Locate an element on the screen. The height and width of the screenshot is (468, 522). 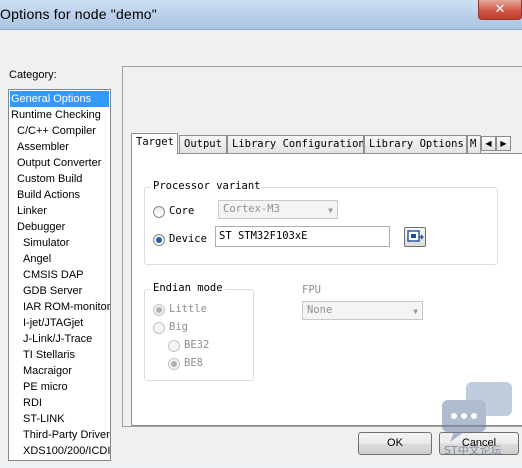
watermark: ST中文论坛 is located at coordinates (481, 422).